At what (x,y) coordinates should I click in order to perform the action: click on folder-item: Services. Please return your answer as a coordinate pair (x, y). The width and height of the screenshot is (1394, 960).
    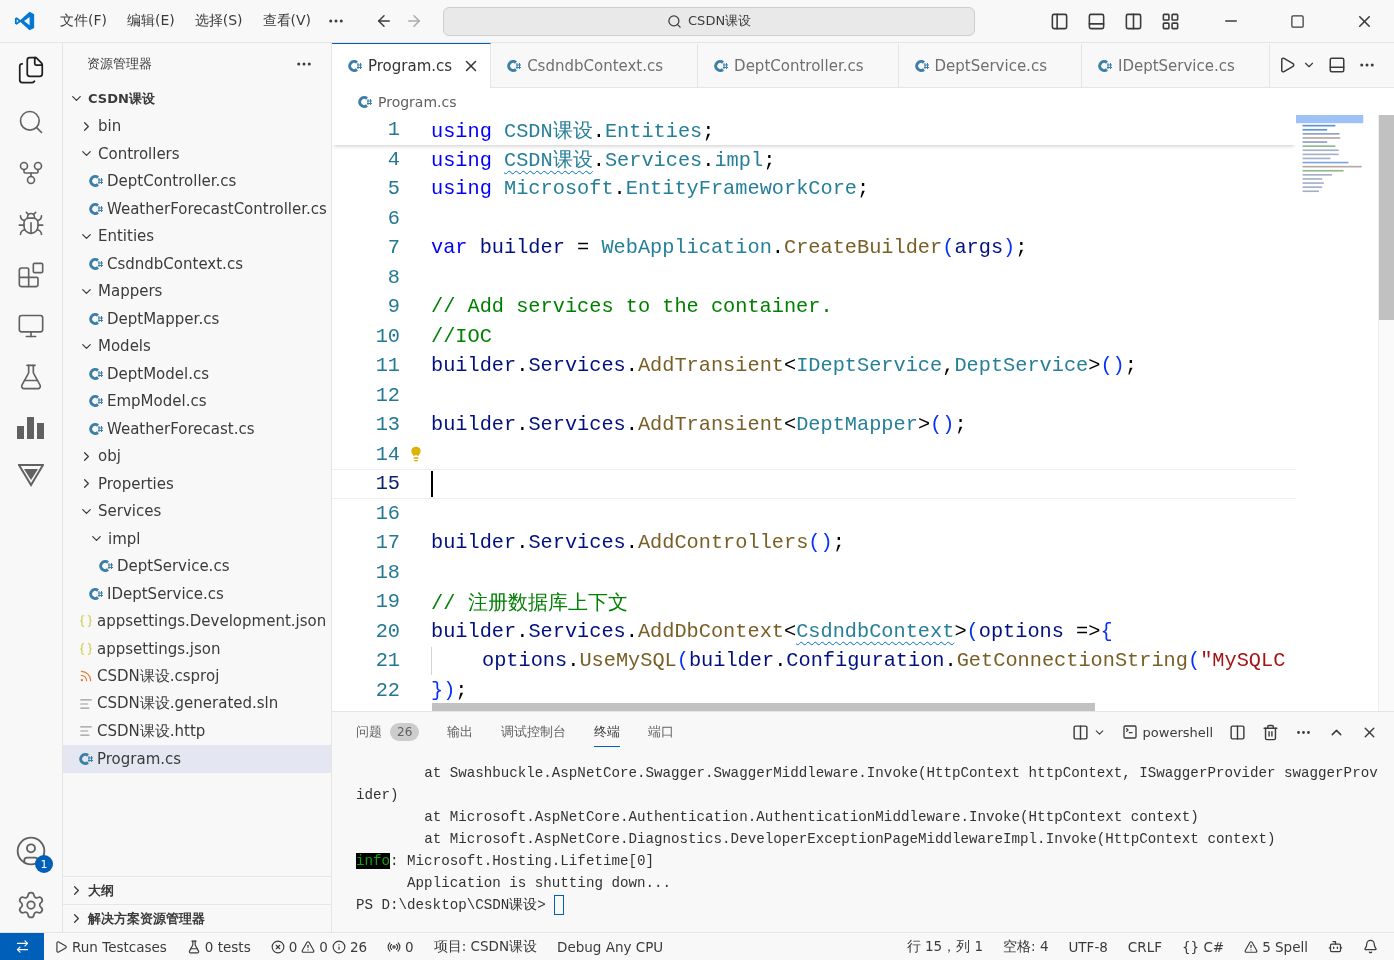
    Looking at the image, I should click on (197, 511).